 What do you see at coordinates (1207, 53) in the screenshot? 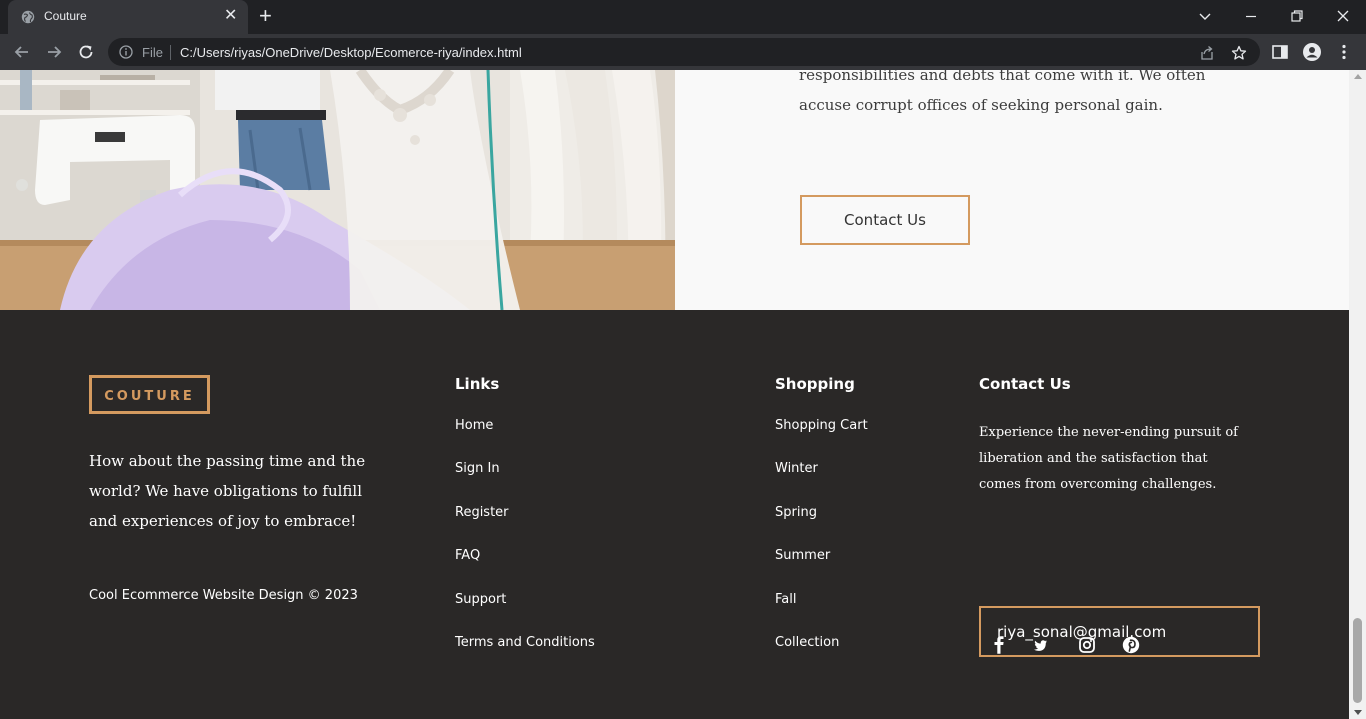
I see `share-icon` at bounding box center [1207, 53].